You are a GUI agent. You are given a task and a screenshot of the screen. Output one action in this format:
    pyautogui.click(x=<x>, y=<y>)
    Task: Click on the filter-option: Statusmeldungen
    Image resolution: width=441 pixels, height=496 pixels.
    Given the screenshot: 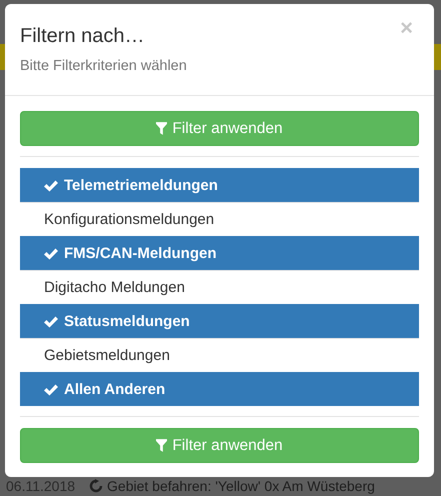 What is the action you would take?
    pyautogui.click(x=219, y=321)
    